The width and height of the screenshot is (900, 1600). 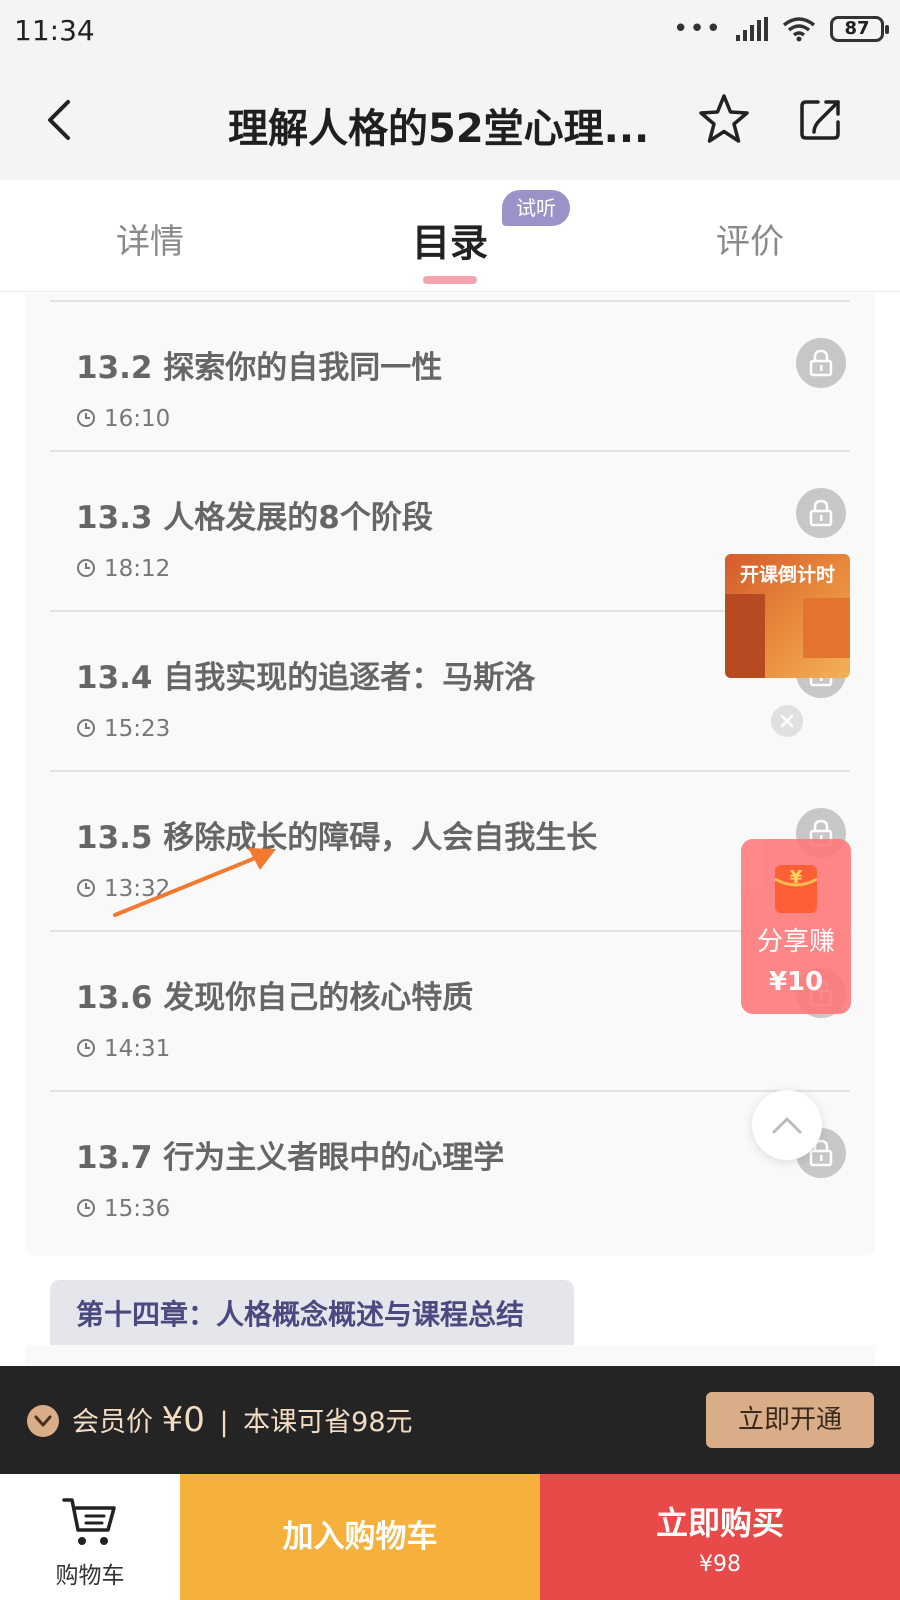 What do you see at coordinates (112, 1422) in the screenshot?
I see `member-label: 会员价` at bounding box center [112, 1422].